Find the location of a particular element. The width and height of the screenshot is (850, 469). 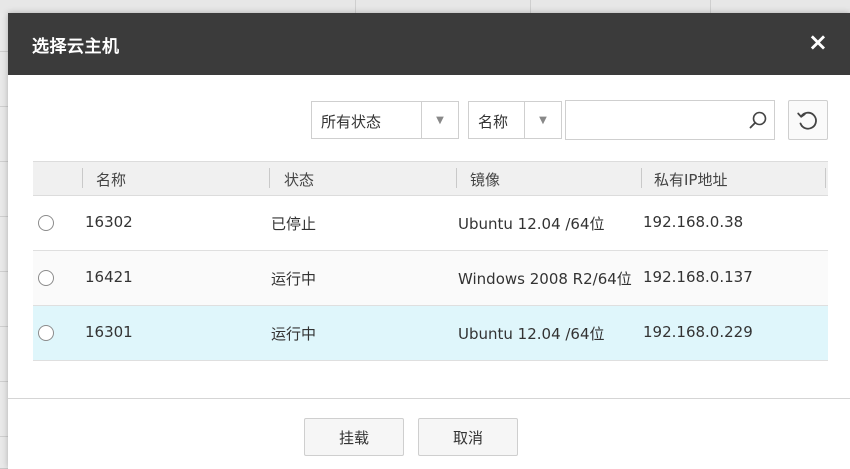

search-input is located at coordinates (659, 120).